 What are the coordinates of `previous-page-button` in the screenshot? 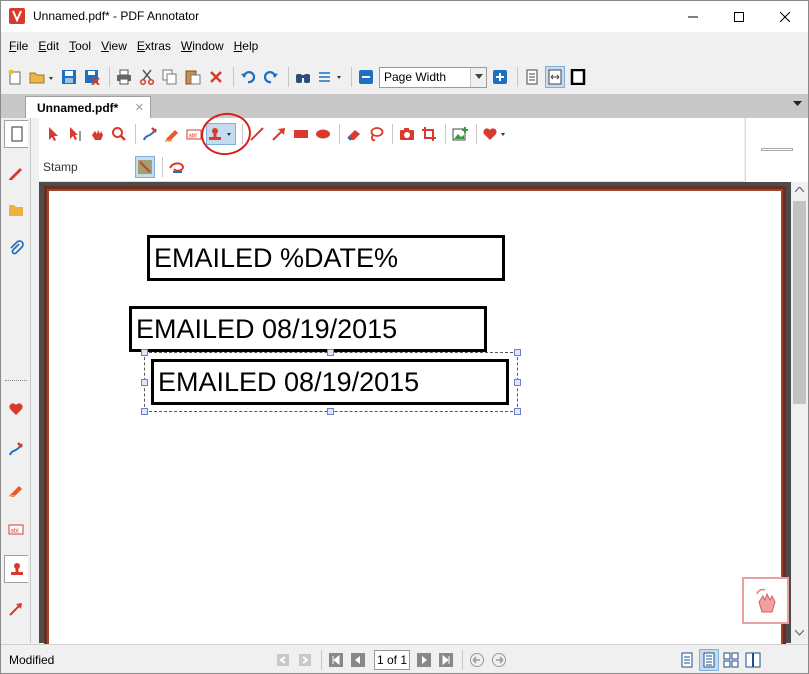 It's located at (358, 660).